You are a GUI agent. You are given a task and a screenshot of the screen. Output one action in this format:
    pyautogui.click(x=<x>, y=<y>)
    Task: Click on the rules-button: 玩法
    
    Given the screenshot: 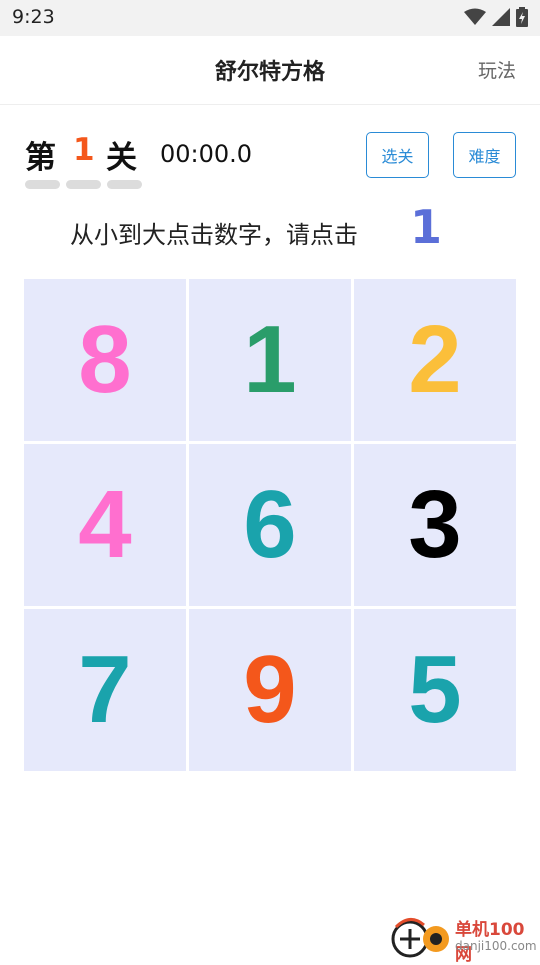 What is the action you would take?
    pyautogui.click(x=497, y=69)
    